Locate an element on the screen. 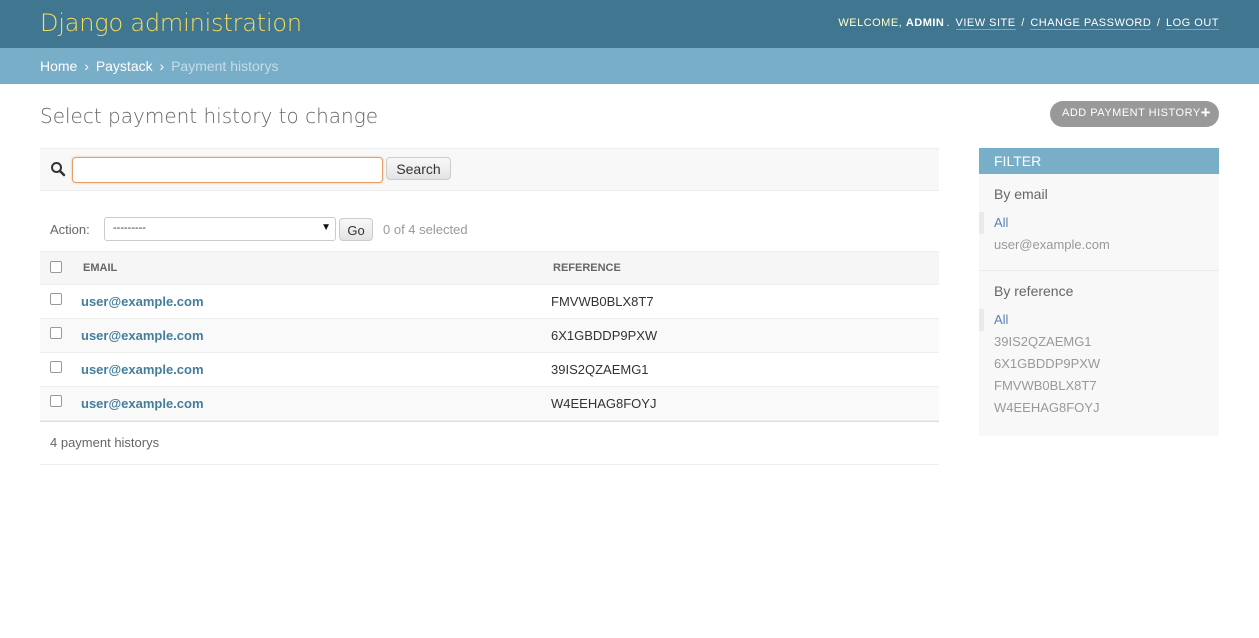 The image size is (1259, 638). action-select-value: --------- is located at coordinates (129, 228).